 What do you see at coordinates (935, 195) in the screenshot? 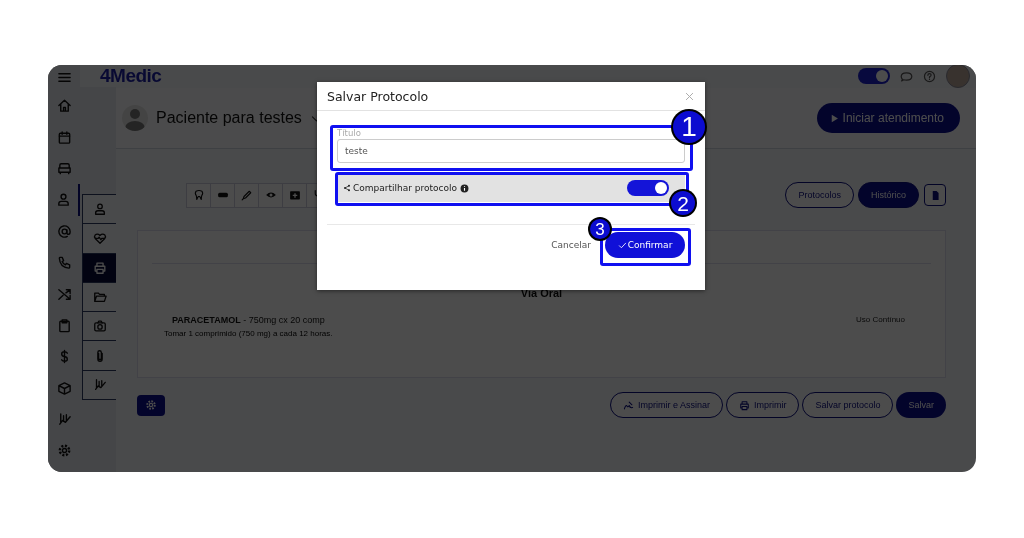
I see `document-button` at bounding box center [935, 195].